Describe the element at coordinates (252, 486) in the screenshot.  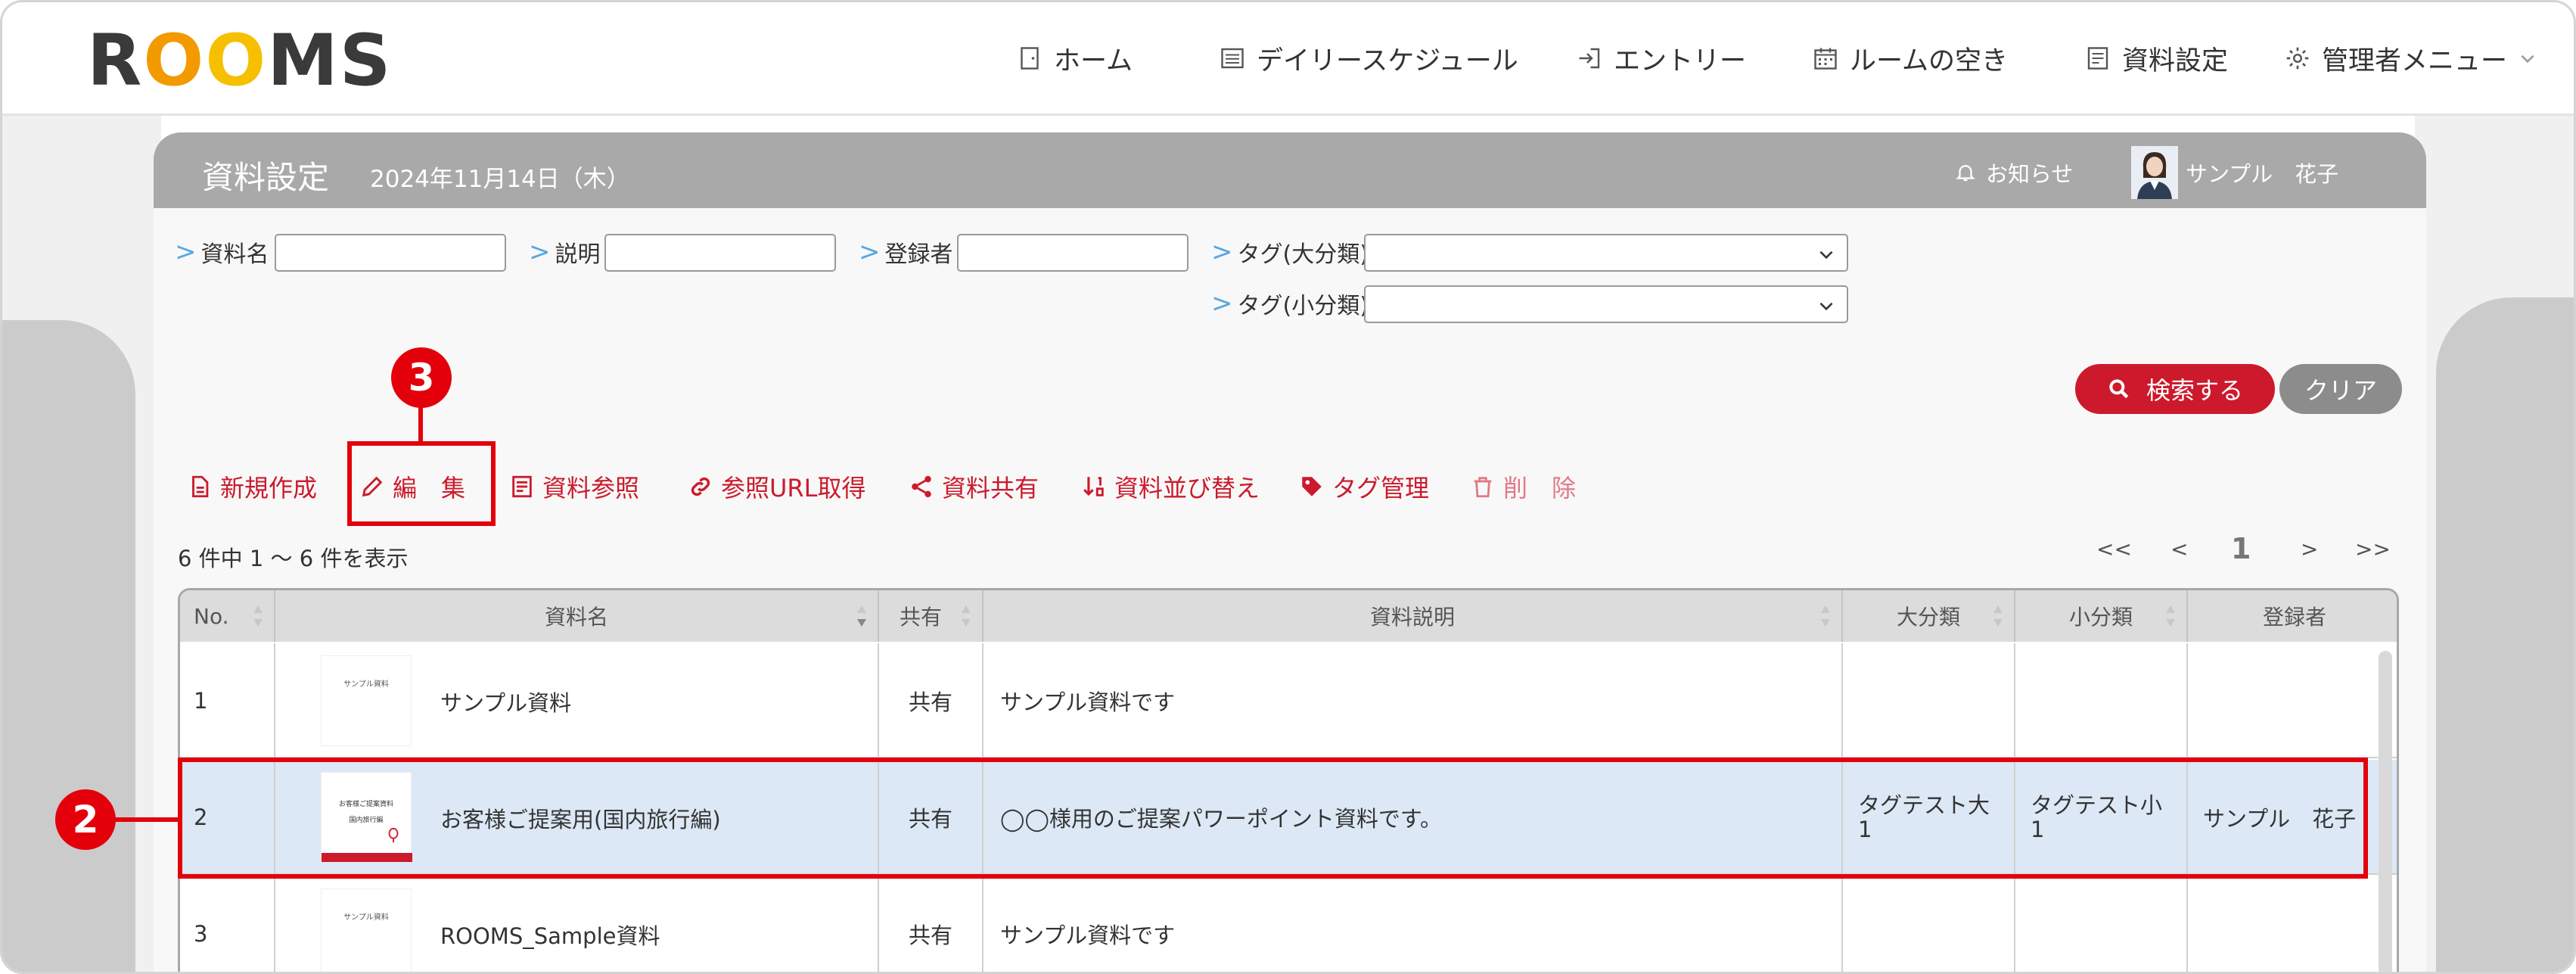
I see `new-button: 新規作成` at that location.